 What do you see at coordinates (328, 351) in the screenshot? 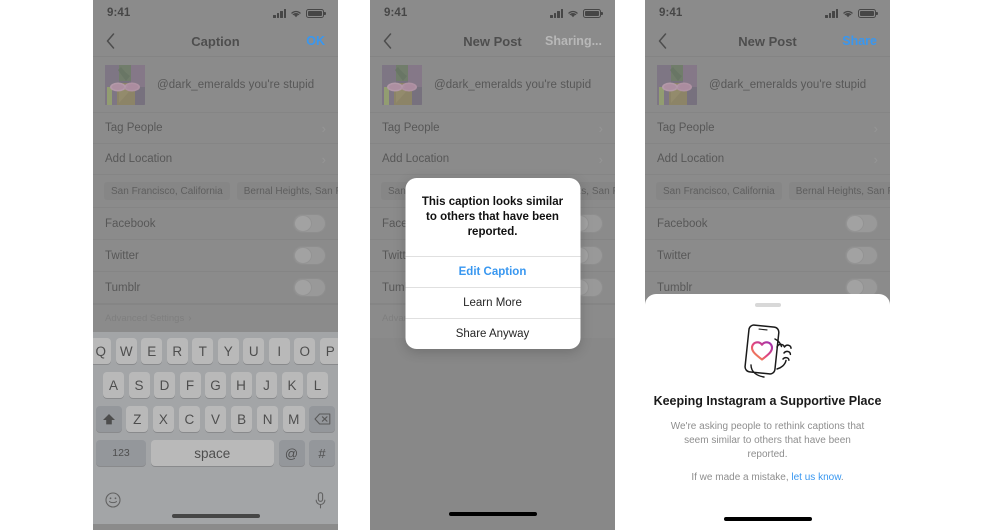
I see `key-p: P` at bounding box center [328, 351].